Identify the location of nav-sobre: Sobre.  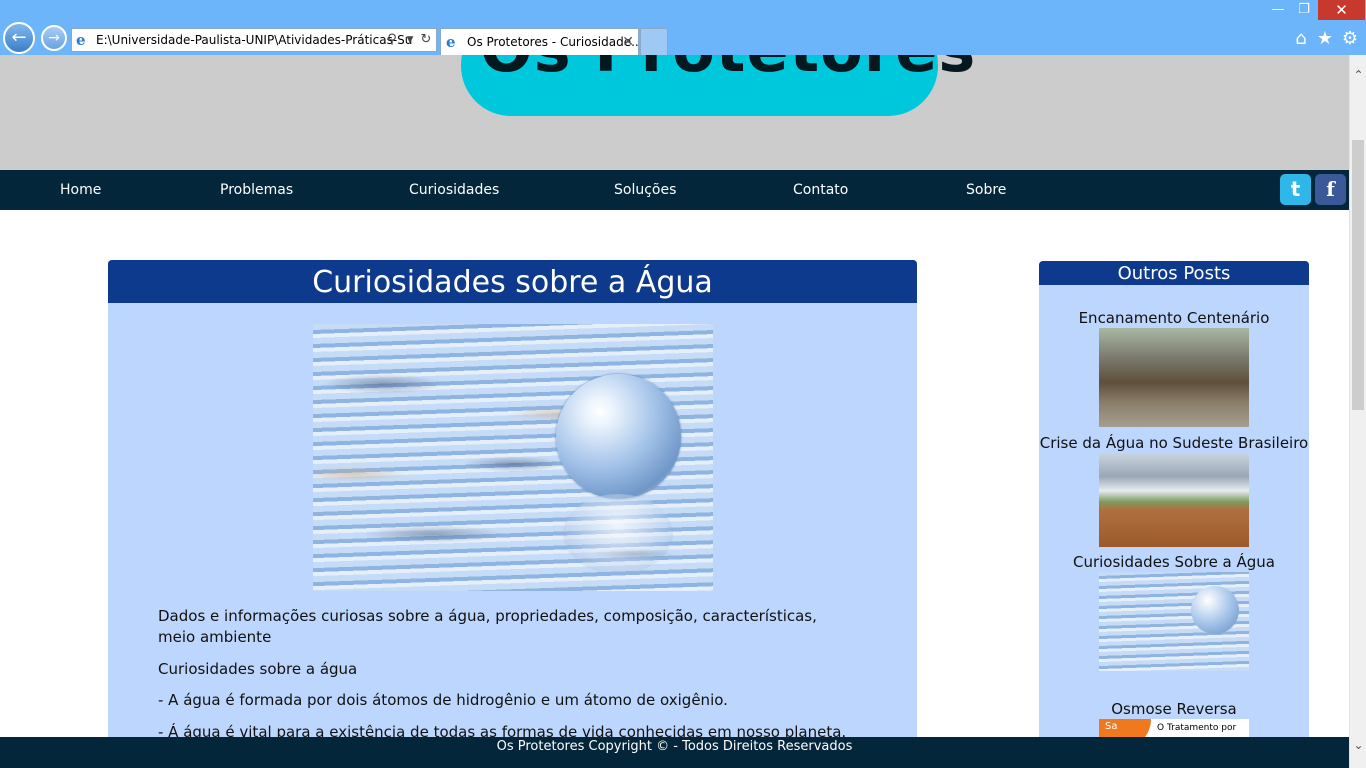
(986, 190).